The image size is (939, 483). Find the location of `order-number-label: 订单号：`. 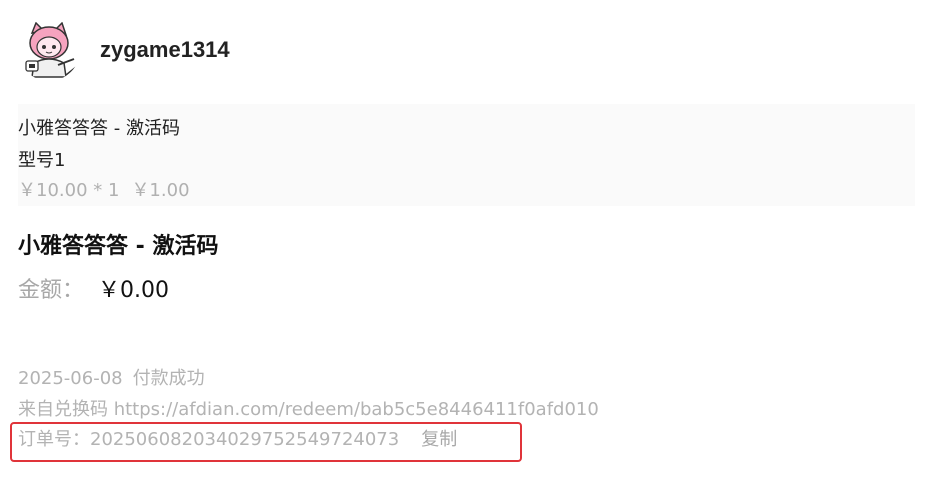

order-number-label: 订单号： is located at coordinates (54, 439).